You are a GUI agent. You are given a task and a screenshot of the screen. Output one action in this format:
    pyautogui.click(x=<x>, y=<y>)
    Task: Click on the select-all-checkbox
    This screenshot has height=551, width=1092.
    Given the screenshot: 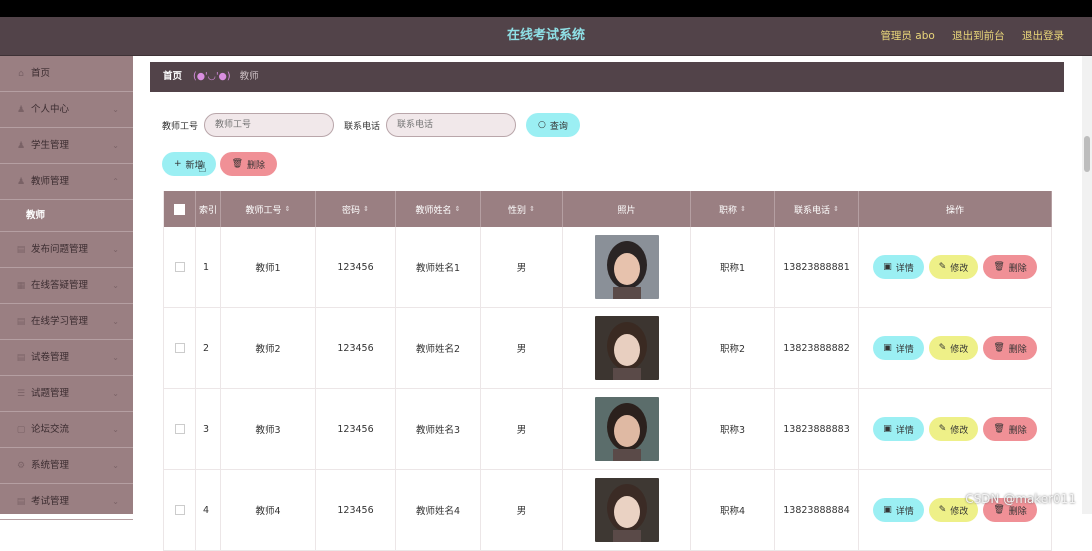 What is the action you would take?
    pyautogui.click(x=179, y=209)
    